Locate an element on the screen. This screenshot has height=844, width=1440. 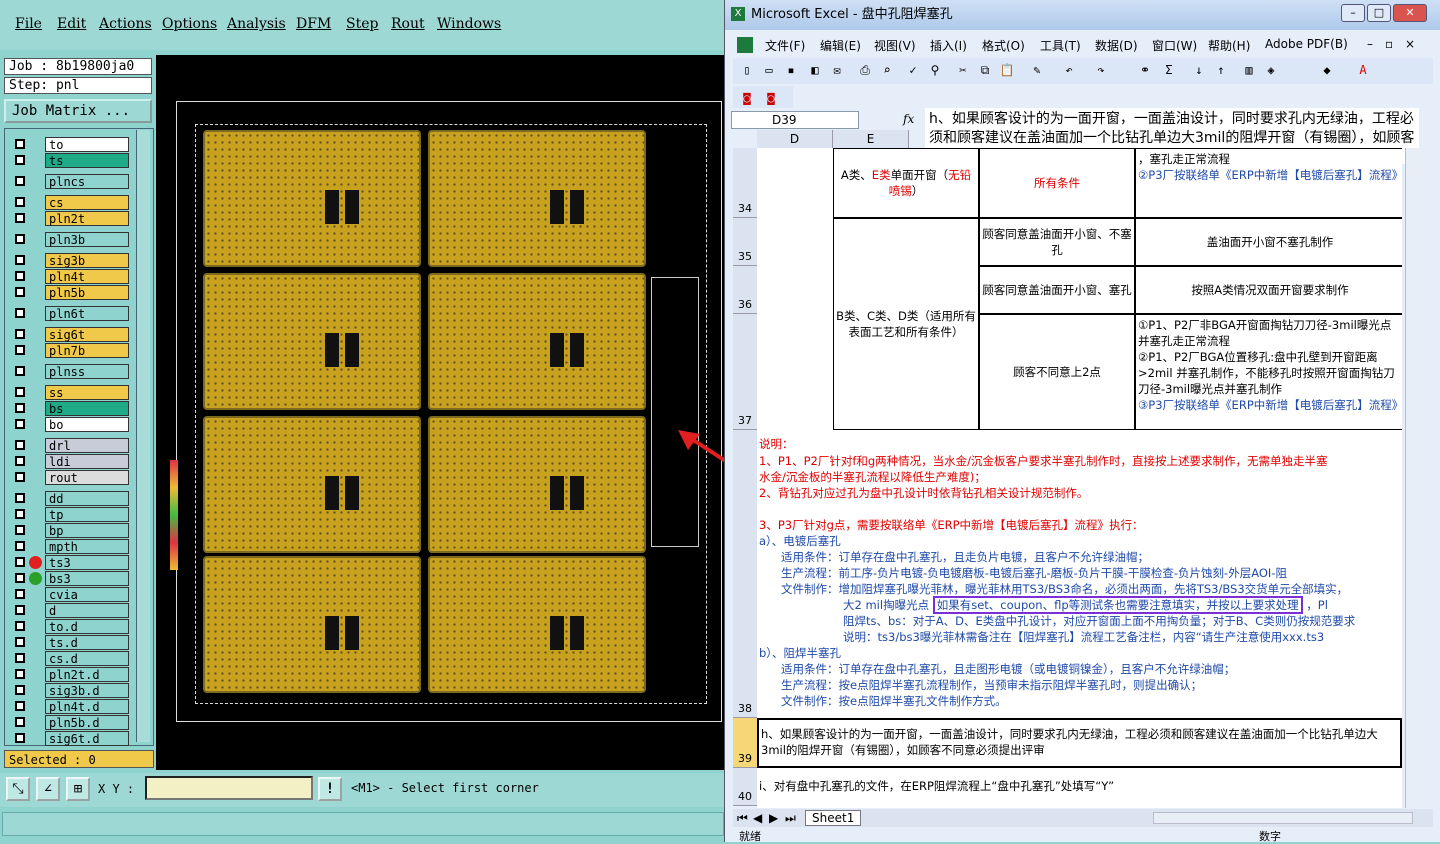
layer-row-ts3: ts3 is located at coordinates (70, 562).